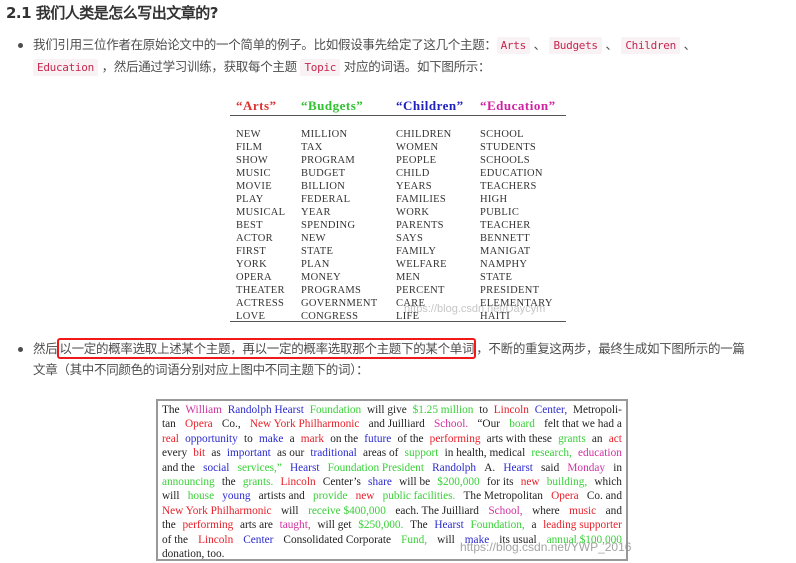  What do you see at coordinates (328, 225) in the screenshot?
I see `table-cell: SPENDING` at bounding box center [328, 225].